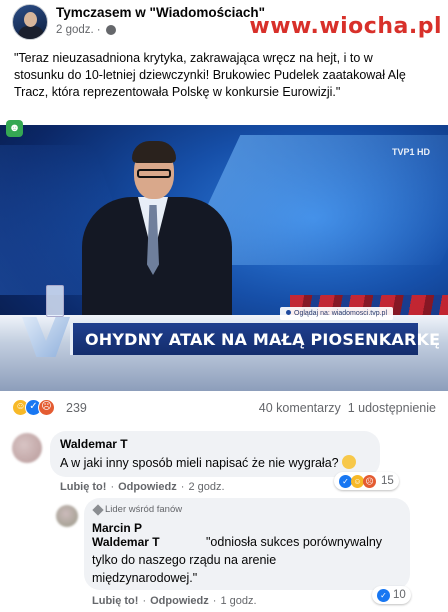 The width and height of the screenshot is (448, 612). What do you see at coordinates (160, 12) in the screenshot?
I see `page-name: Tymczasem w "Wiadomościach"` at bounding box center [160, 12].